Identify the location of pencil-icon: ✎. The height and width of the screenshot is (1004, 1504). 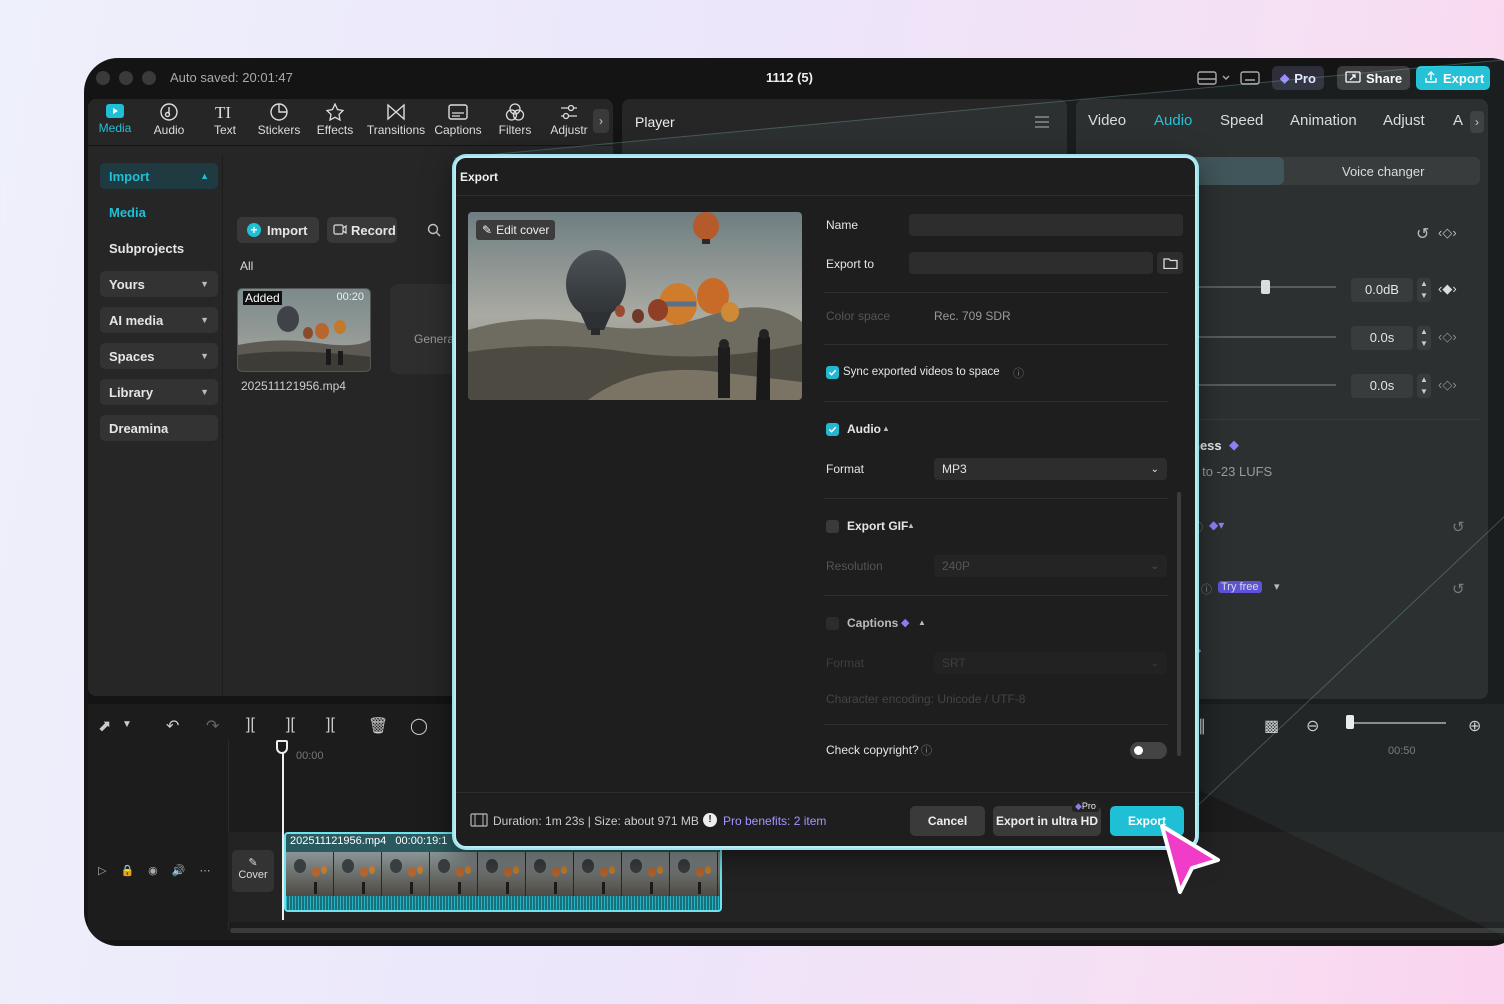
(487, 230).